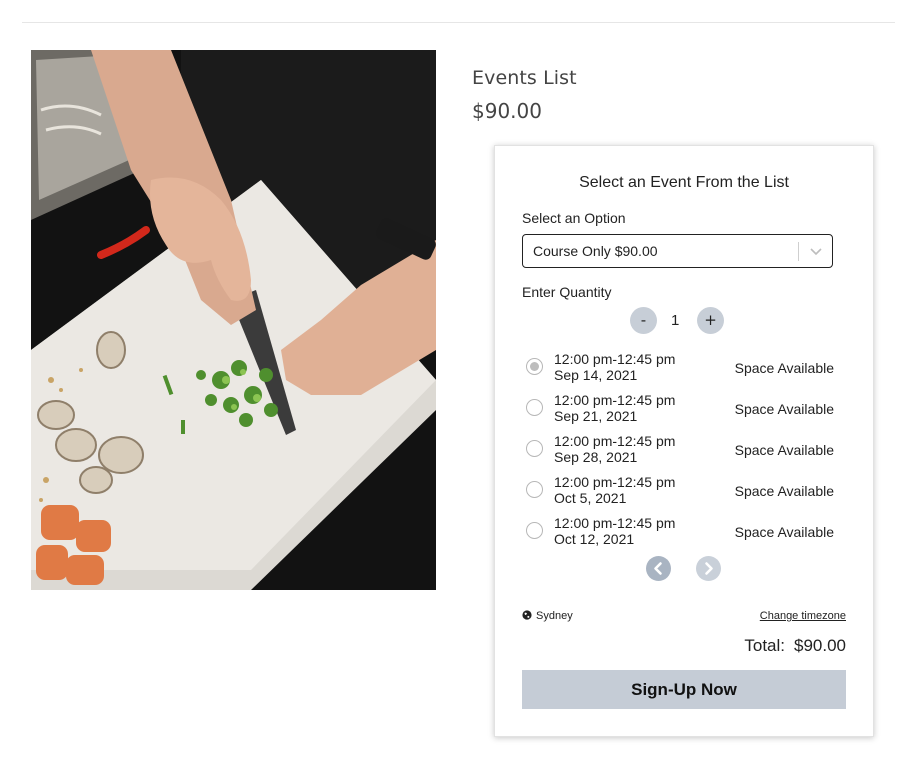  I want to click on globe-icon, so click(527, 615).